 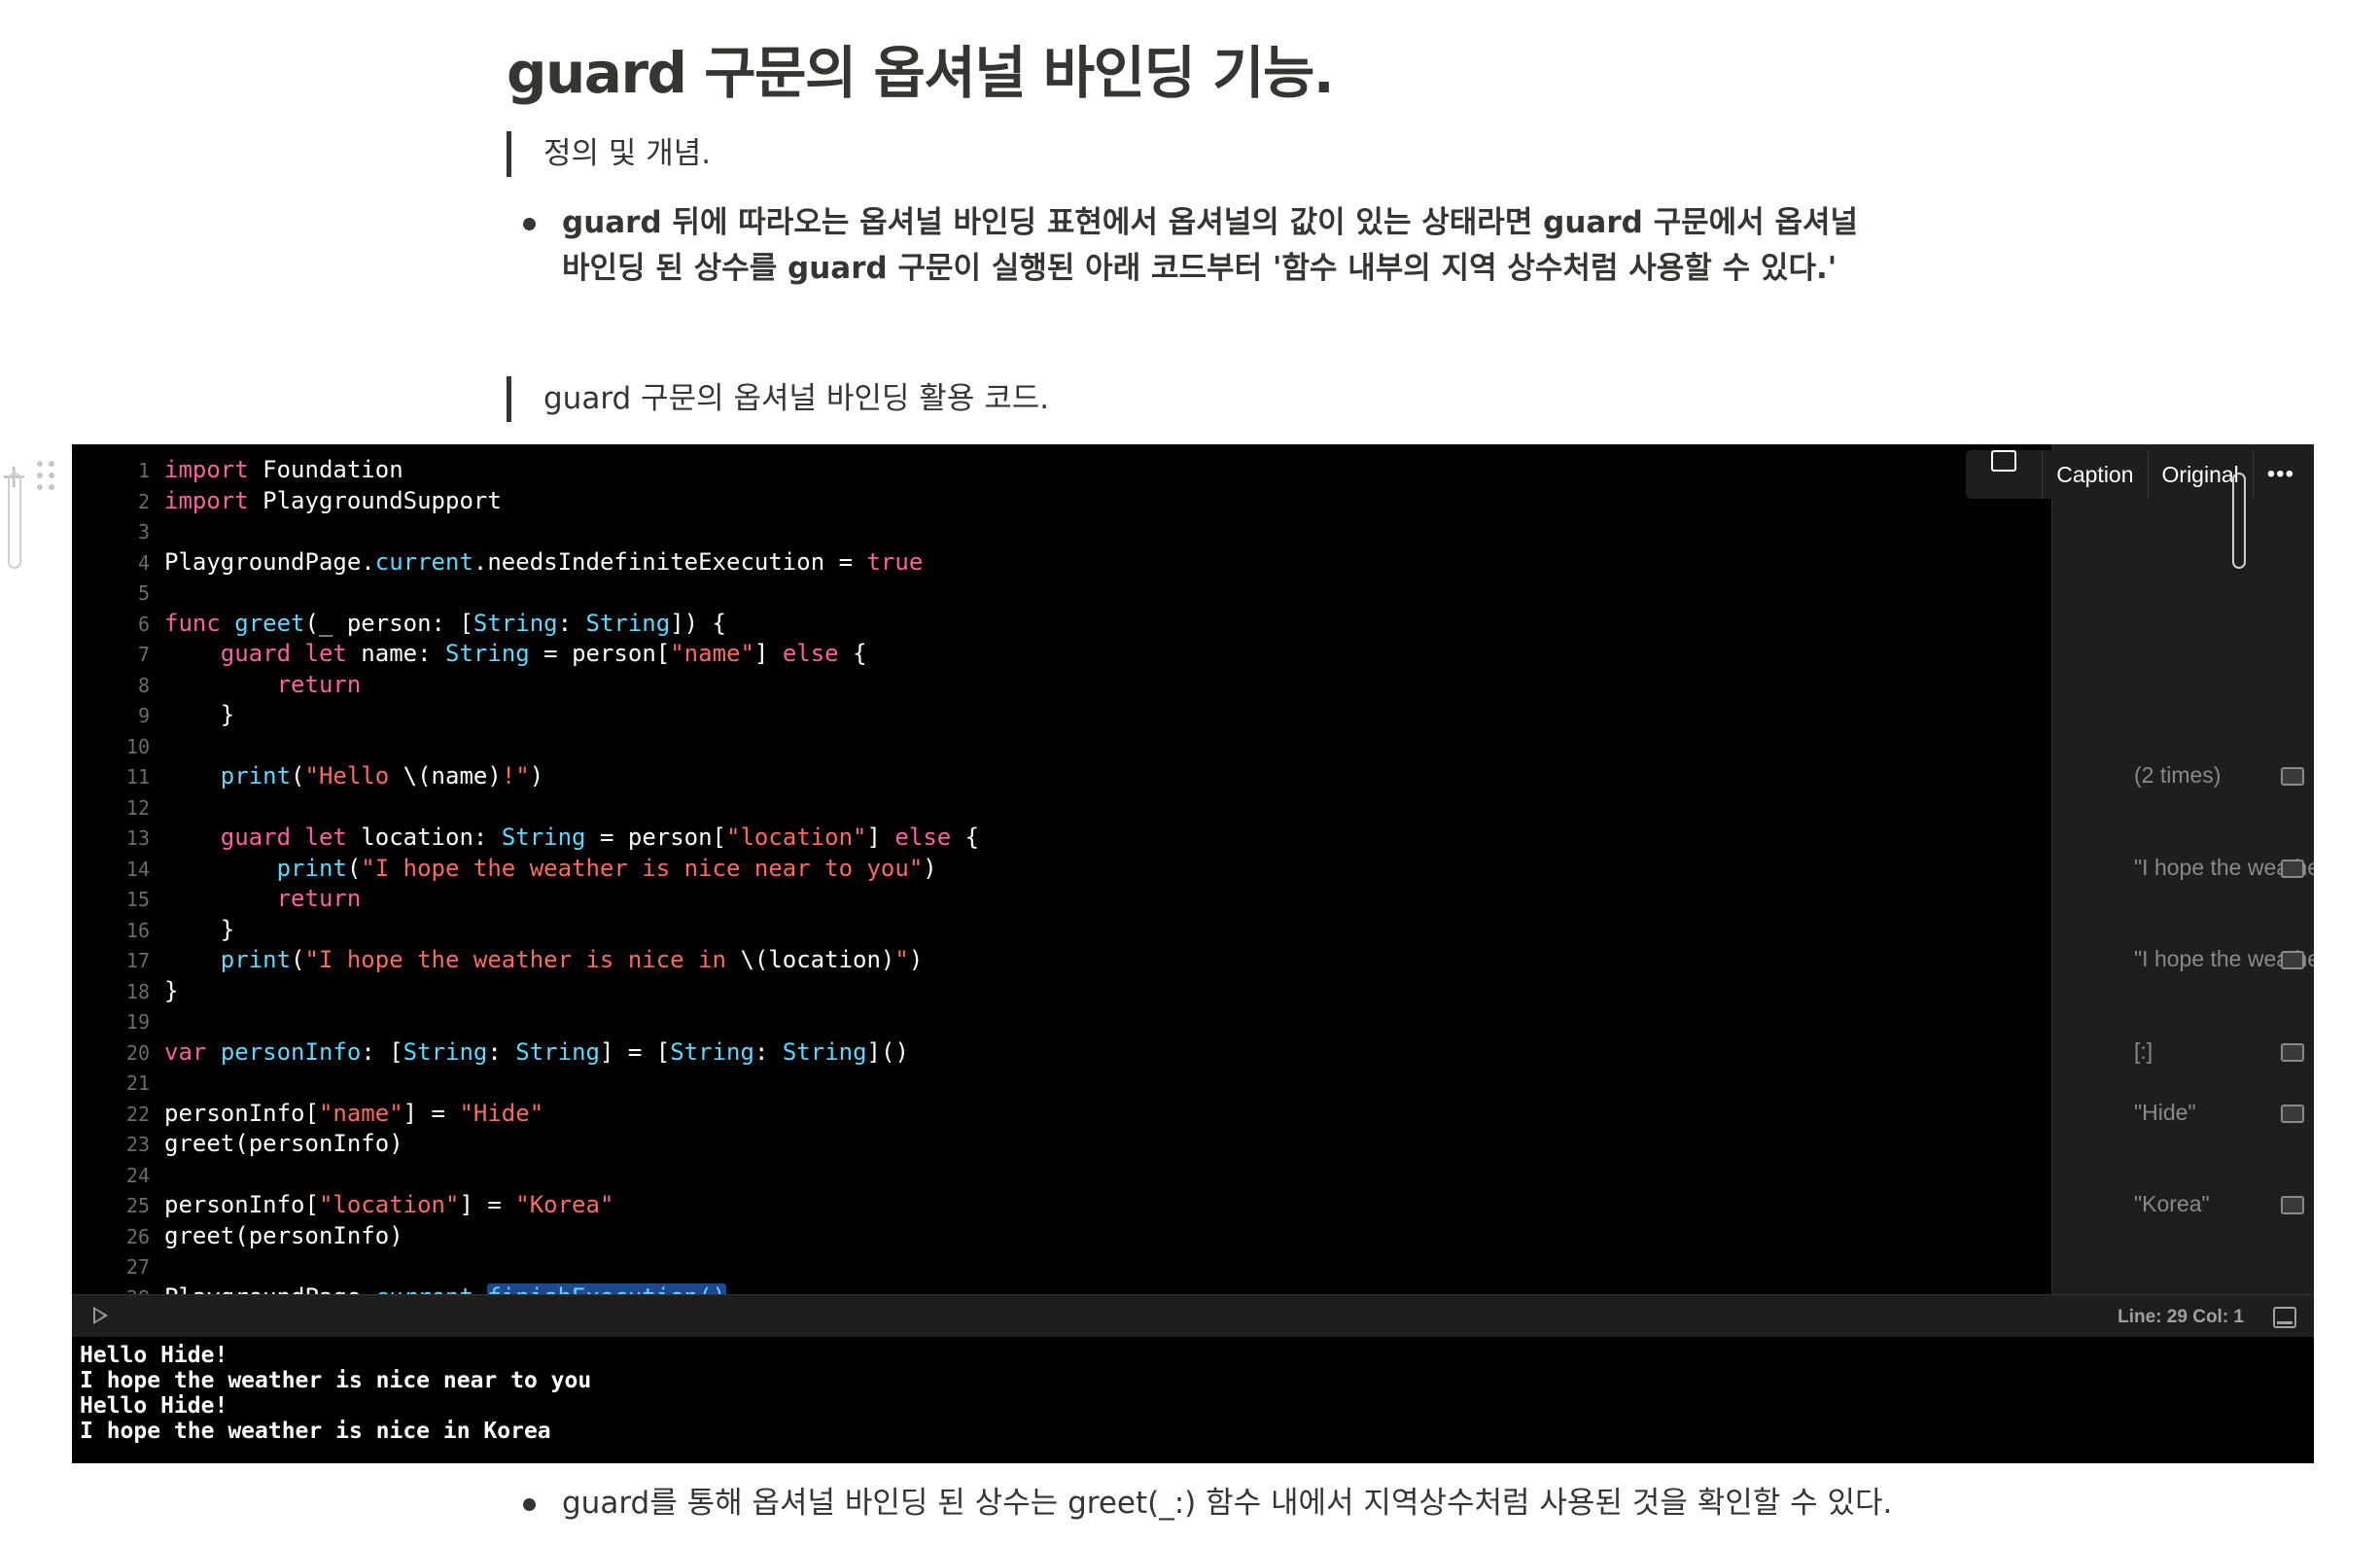 I want to click on line-number: 23, so click(x=137, y=1145).